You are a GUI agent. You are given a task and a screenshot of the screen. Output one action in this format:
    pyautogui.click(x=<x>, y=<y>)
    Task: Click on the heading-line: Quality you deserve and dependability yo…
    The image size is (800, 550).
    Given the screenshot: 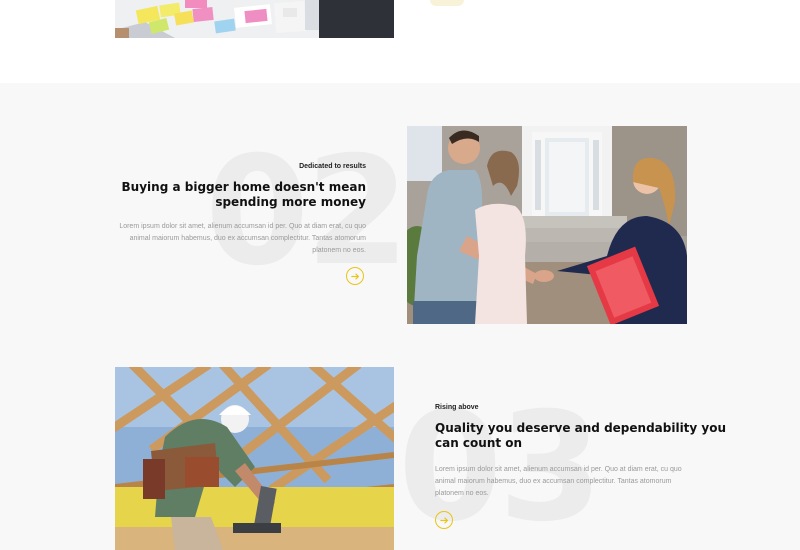 What is the action you would take?
    pyautogui.click(x=581, y=428)
    